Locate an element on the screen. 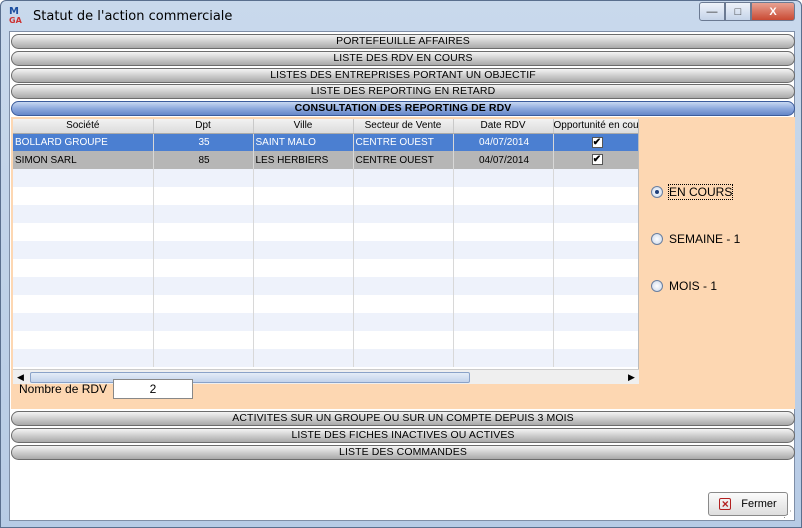  cell-dpt: 35 is located at coordinates (203, 142).